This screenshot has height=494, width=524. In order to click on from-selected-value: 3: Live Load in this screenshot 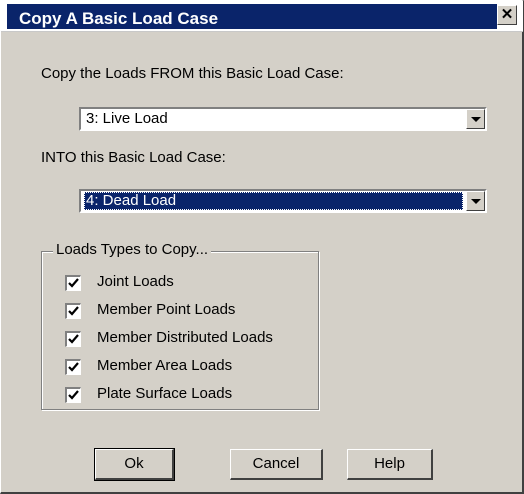, I will do `click(127, 118)`.